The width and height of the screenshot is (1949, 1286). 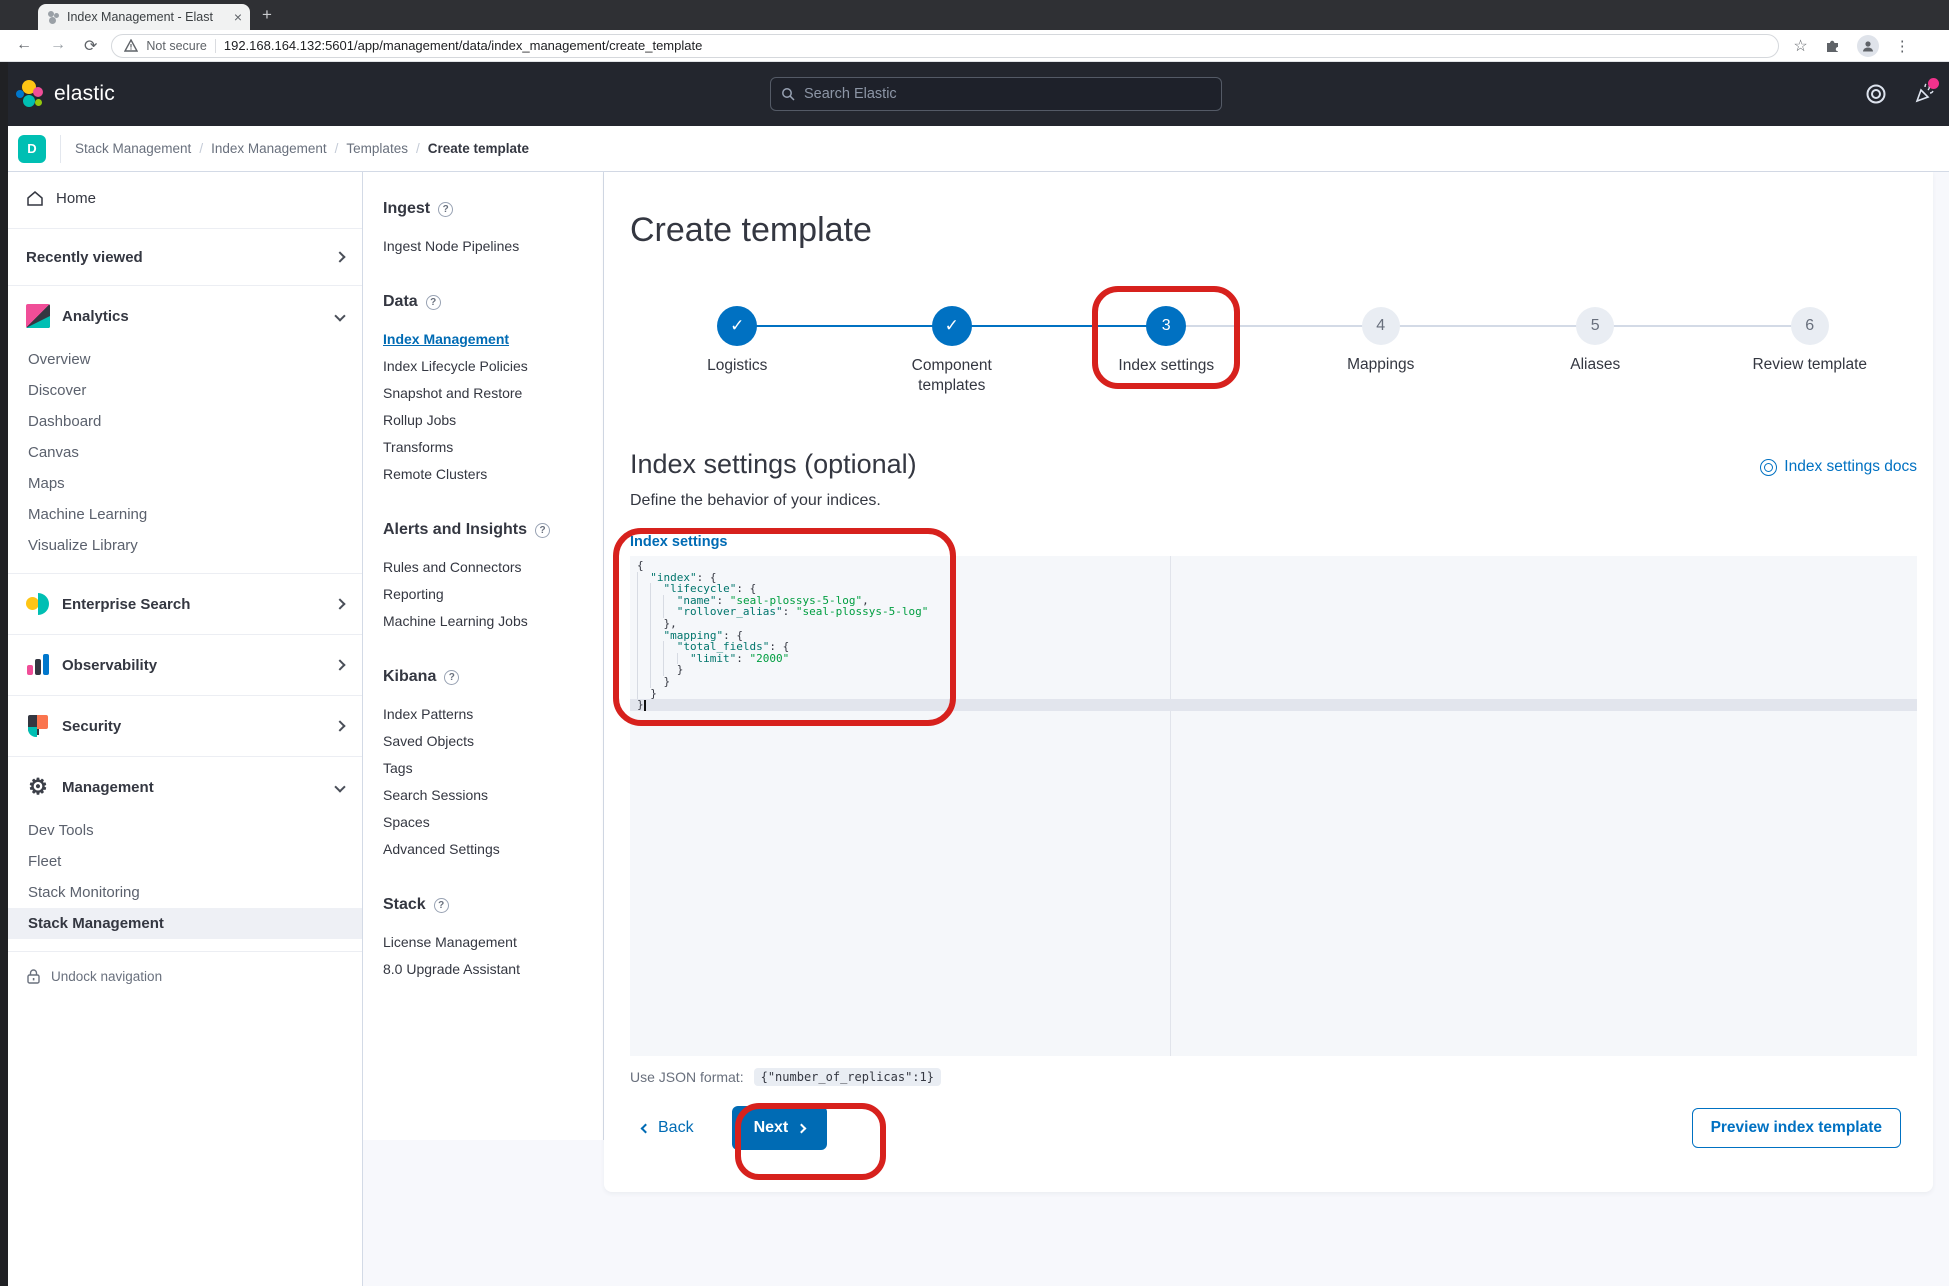 I want to click on elastic-header: elastic Search Elastic, so click(x=974, y=94).